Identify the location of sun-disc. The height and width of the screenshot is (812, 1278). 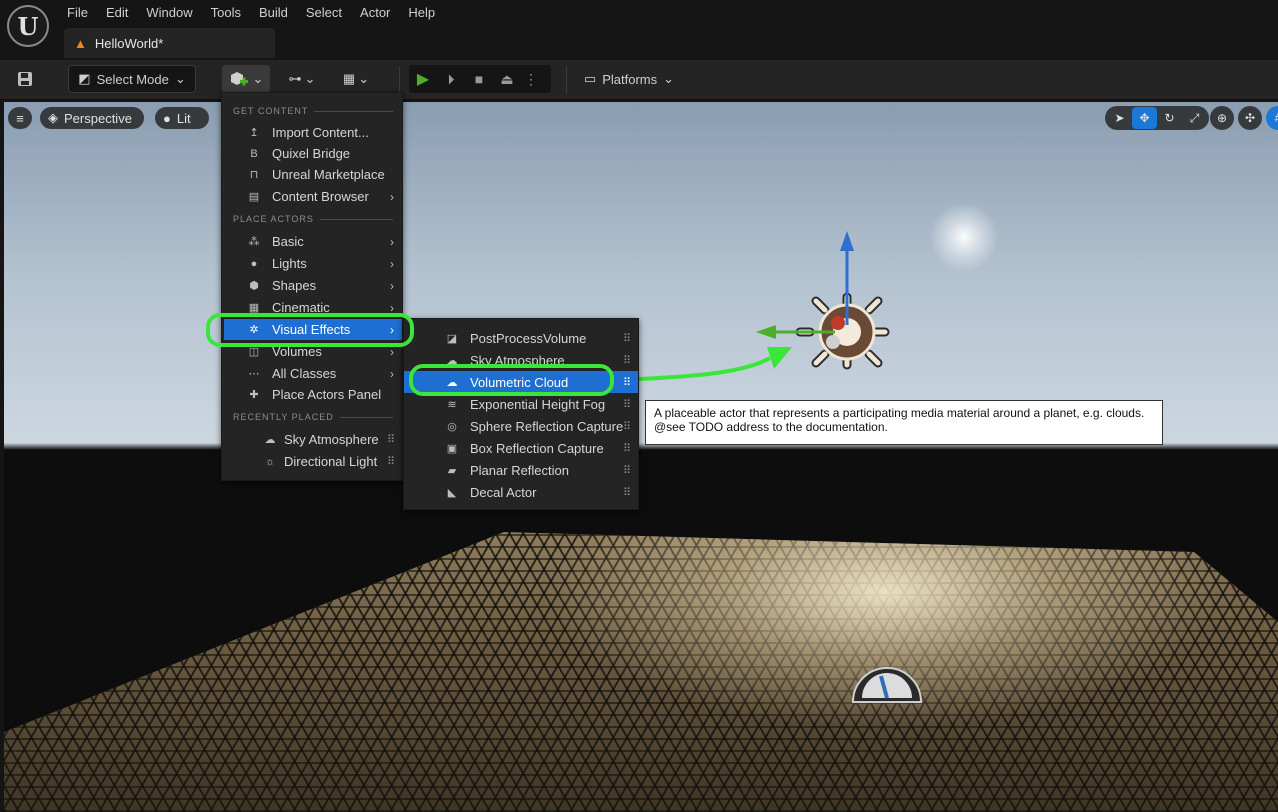
(964, 237).